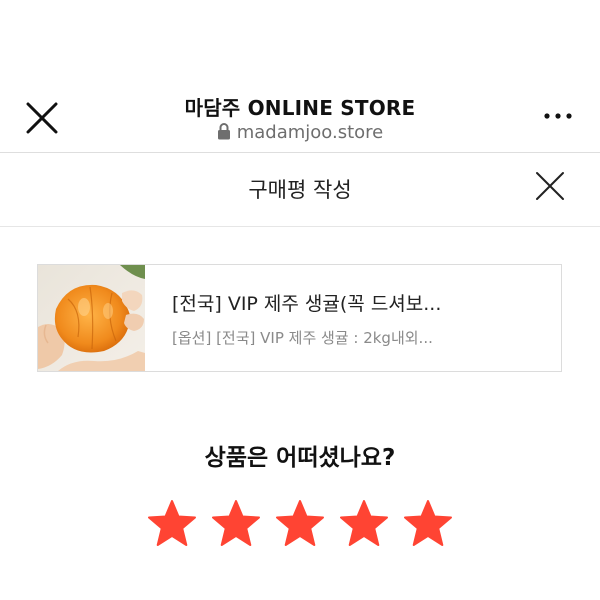 The width and height of the screenshot is (600, 600). I want to click on star-3-button, so click(300, 524).